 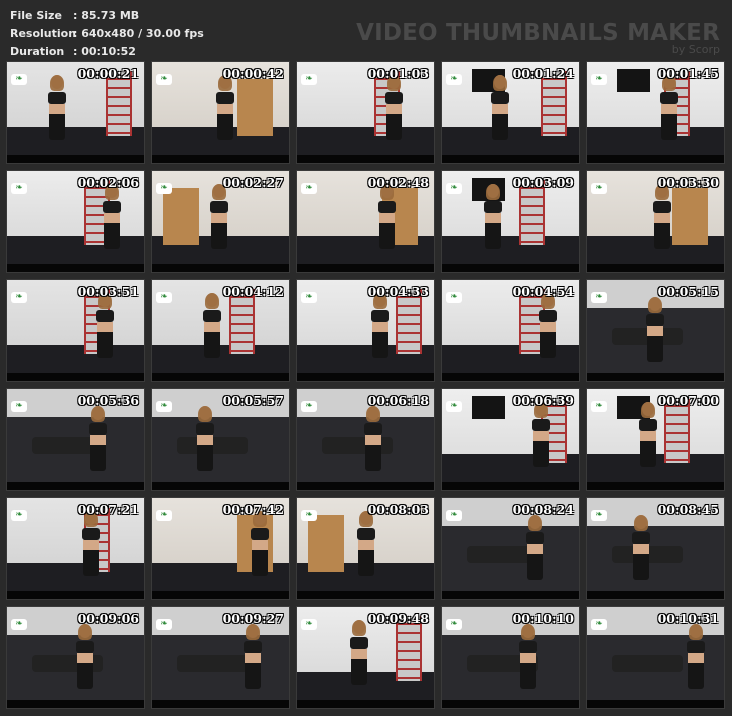 I want to click on duration-row: Duration : 00:10:52, so click(x=107, y=52).